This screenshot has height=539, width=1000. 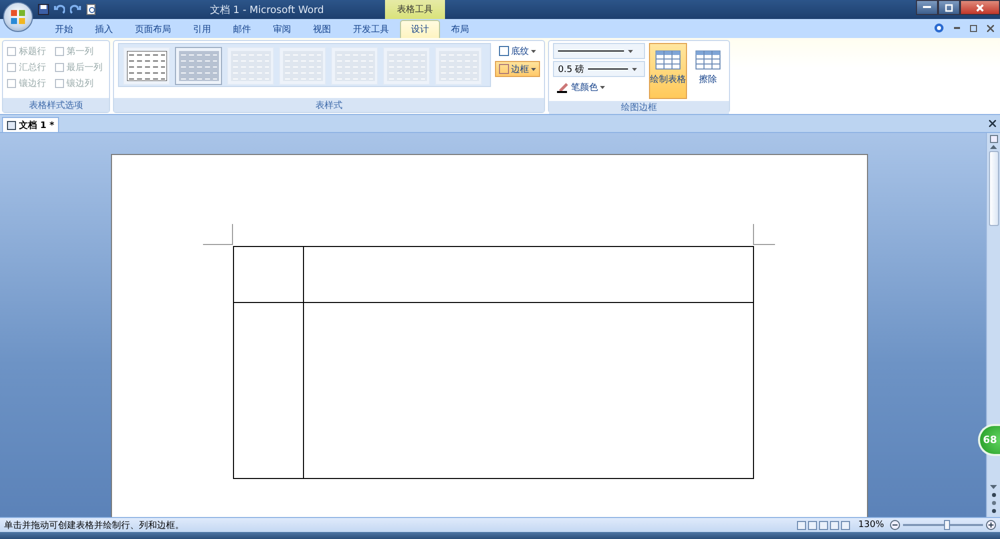 I want to click on ribbon-tab: 设计, so click(x=420, y=29).